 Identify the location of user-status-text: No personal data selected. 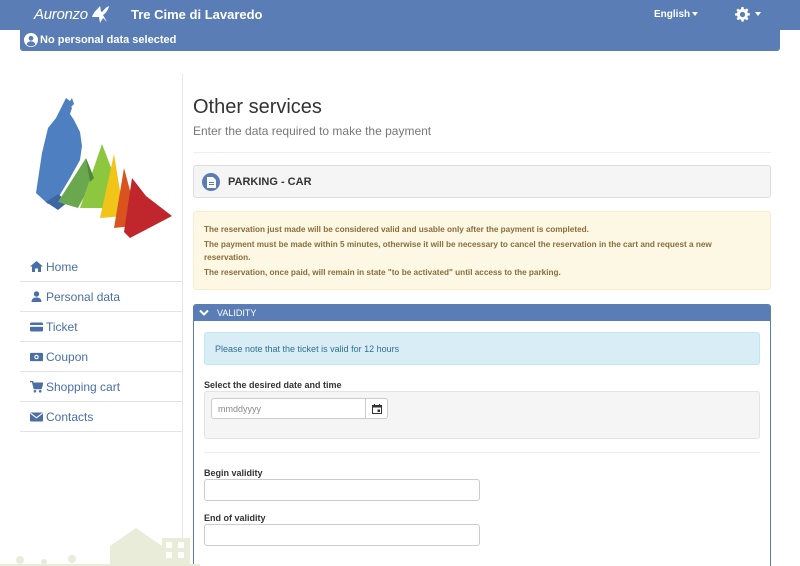
(108, 40).